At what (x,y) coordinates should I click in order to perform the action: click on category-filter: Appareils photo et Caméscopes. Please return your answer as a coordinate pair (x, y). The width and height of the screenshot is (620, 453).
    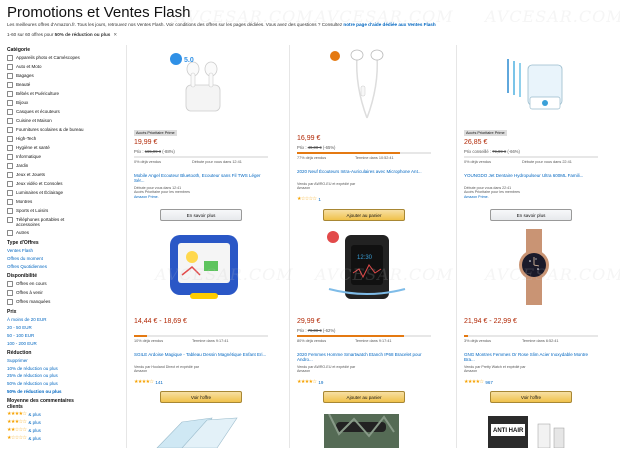
    Looking at the image, I should click on (47, 58).